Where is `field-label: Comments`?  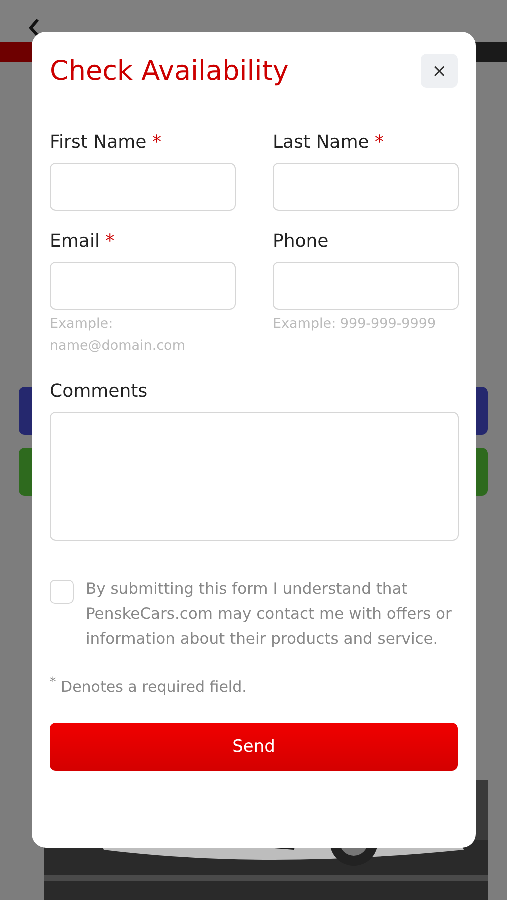 field-label: Comments is located at coordinates (99, 391).